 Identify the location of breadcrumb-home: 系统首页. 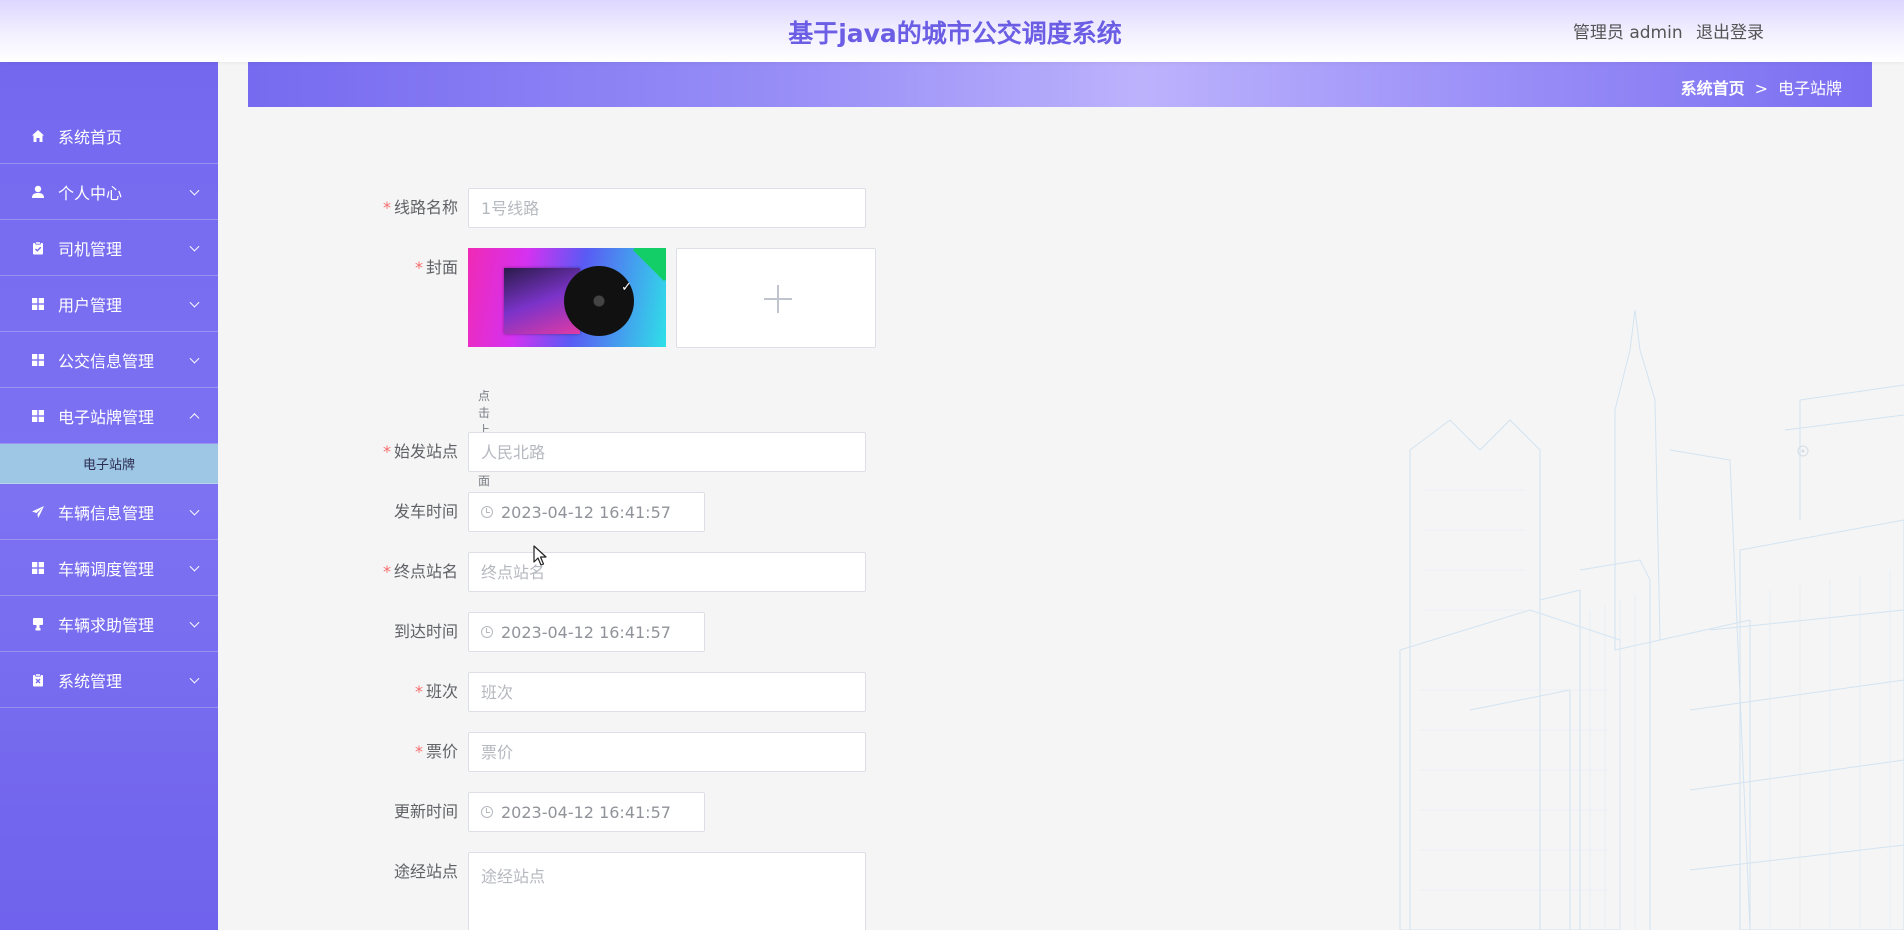
(1713, 88).